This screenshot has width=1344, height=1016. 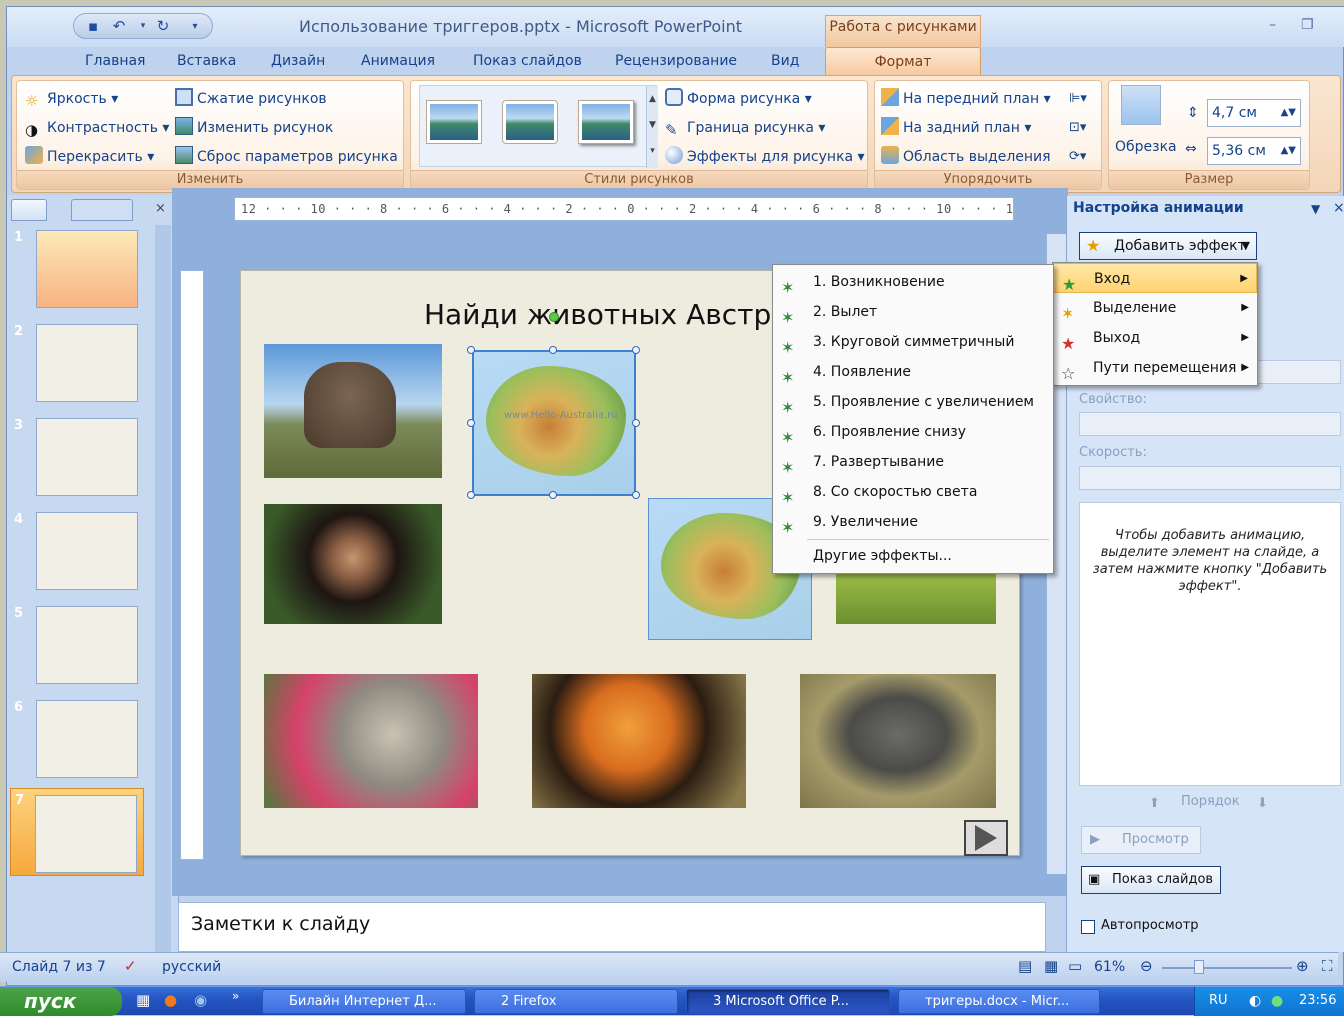 What do you see at coordinates (1254, 113) in the screenshot?
I see `height-field: 4,7 см ▲▼` at bounding box center [1254, 113].